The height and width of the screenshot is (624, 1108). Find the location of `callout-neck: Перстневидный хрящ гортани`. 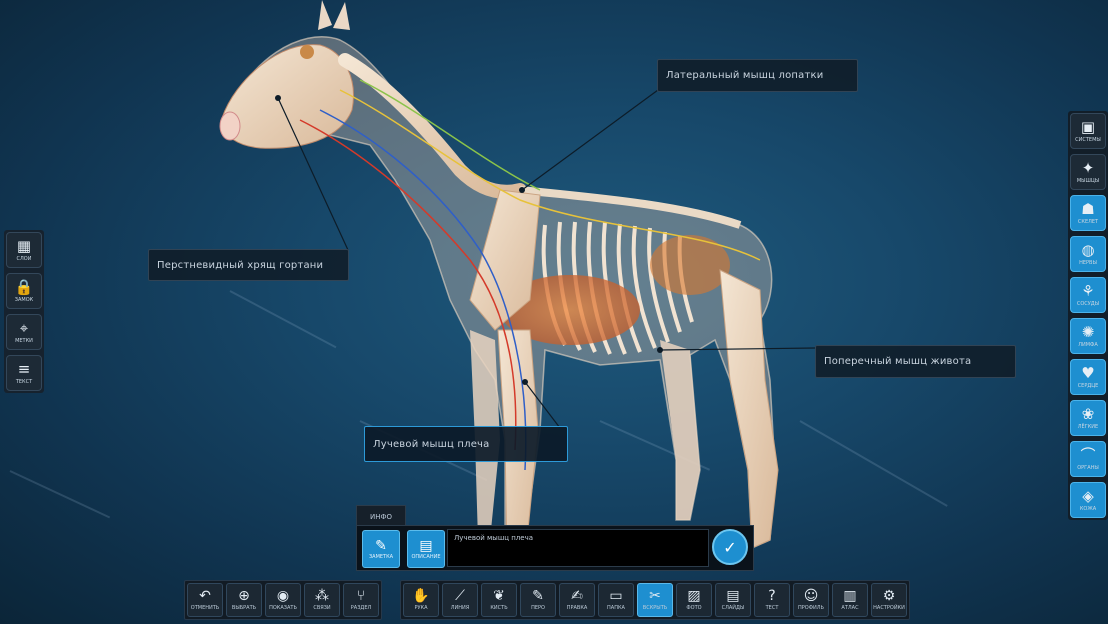

callout-neck: Перстневидный хрящ гортани is located at coordinates (248, 265).